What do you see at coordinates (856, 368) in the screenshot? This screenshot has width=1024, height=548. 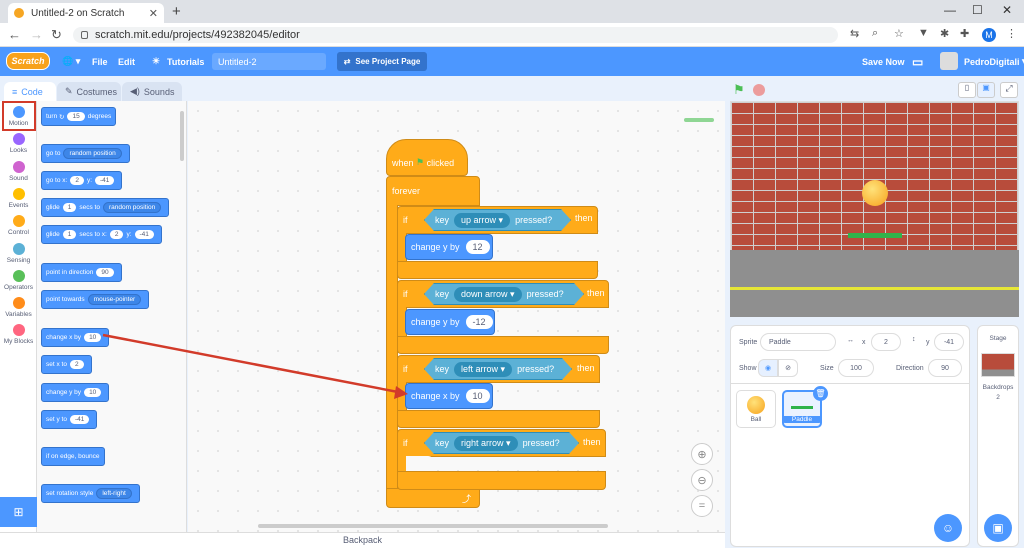 I see `size-input: 100` at bounding box center [856, 368].